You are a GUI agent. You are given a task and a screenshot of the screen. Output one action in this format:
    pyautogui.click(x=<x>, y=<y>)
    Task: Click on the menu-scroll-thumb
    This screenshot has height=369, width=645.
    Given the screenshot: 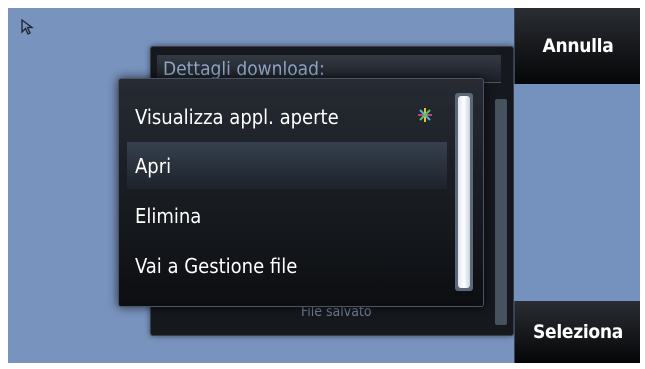 What is the action you would take?
    pyautogui.click(x=464, y=192)
    